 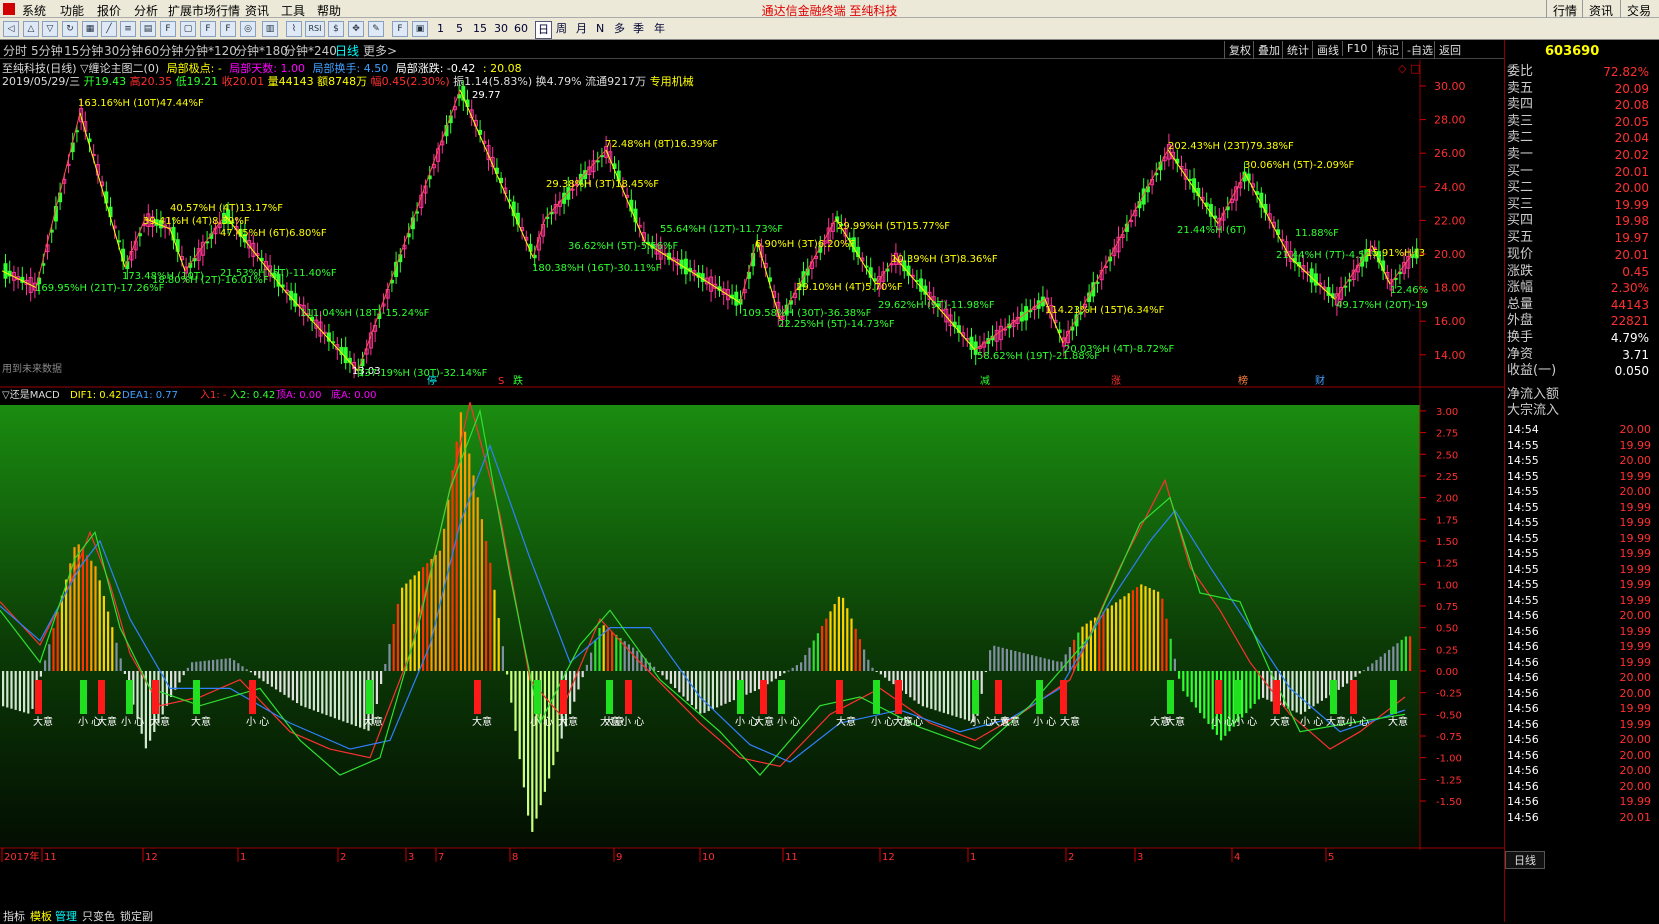 What do you see at coordinates (1520, 204) in the screenshot?
I see `quote-row-label: 买三` at bounding box center [1520, 204].